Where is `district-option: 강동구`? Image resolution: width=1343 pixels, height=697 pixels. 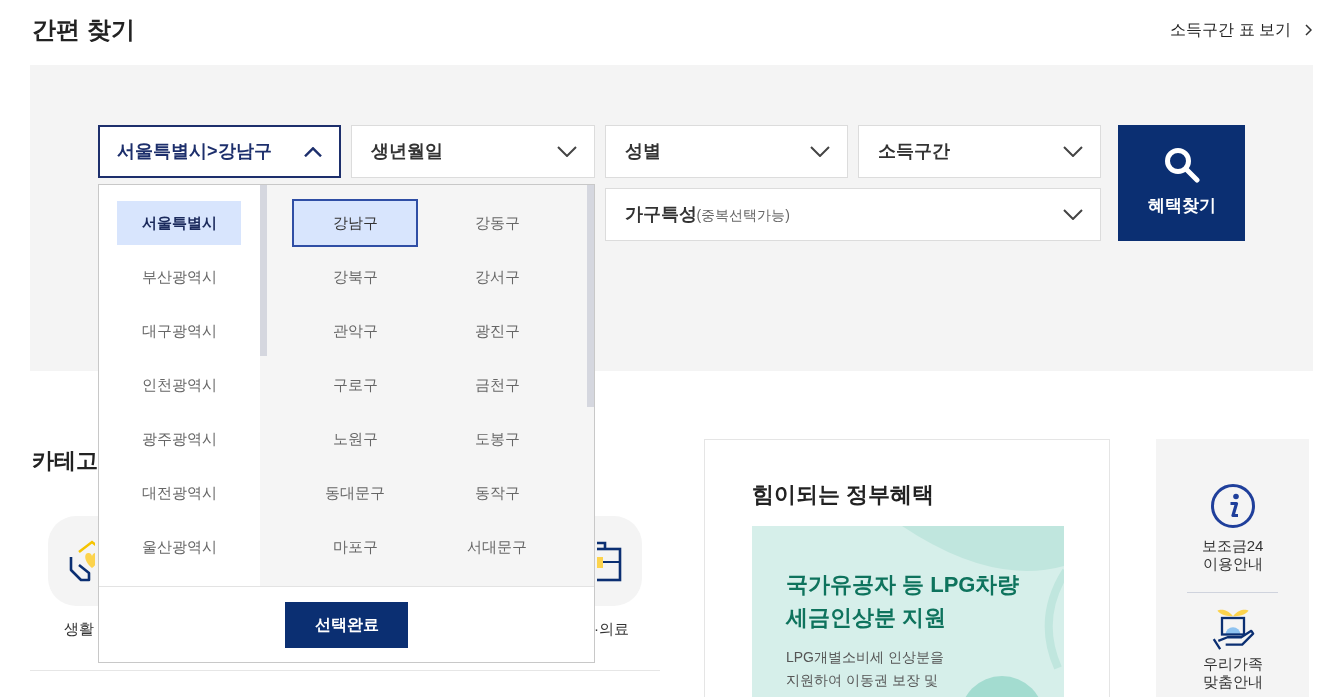 district-option: 강동구 is located at coordinates (497, 223).